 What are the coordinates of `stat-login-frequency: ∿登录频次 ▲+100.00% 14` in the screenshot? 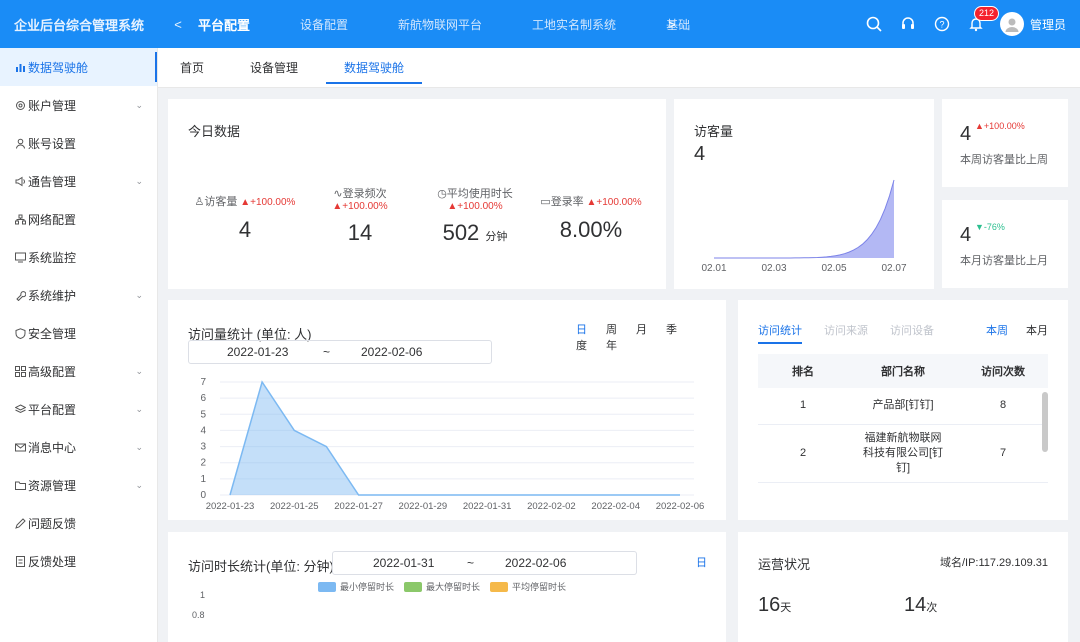 It's located at (360, 215).